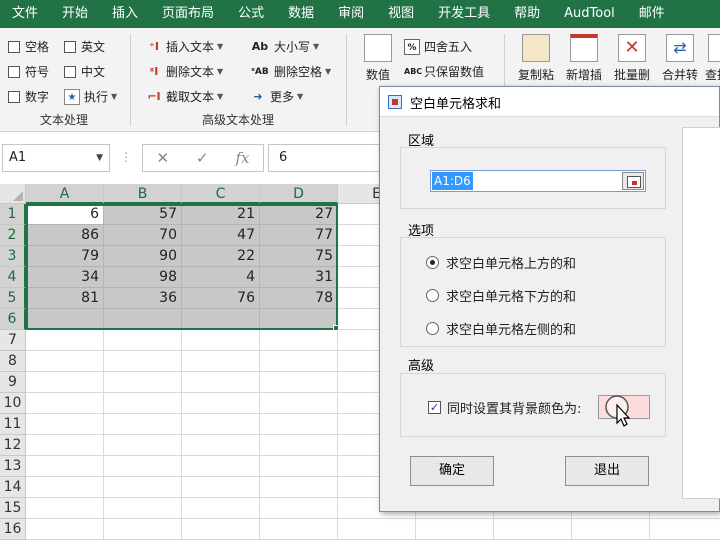  What do you see at coordinates (452, 471) in the screenshot?
I see `ok-button: 确定` at bounding box center [452, 471].